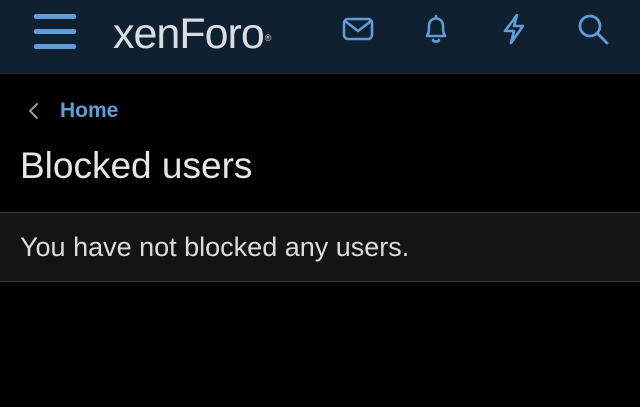 Image resolution: width=640 pixels, height=407 pixels. What do you see at coordinates (55, 32) in the screenshot?
I see `hamburger-menu-icon` at bounding box center [55, 32].